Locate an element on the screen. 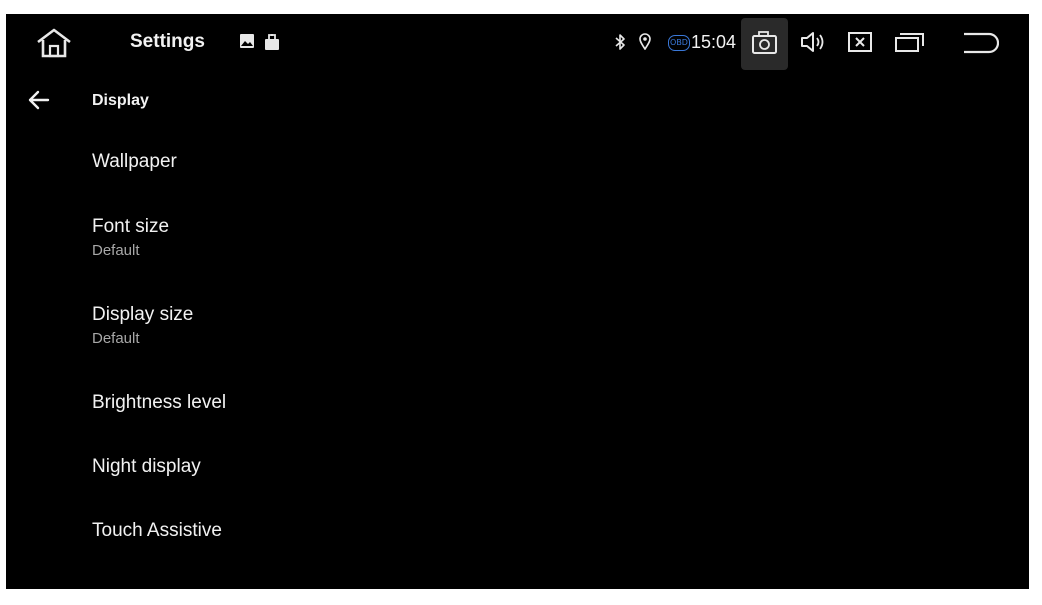 The width and height of the screenshot is (1042, 605). volume-icon is located at coordinates (812, 42).